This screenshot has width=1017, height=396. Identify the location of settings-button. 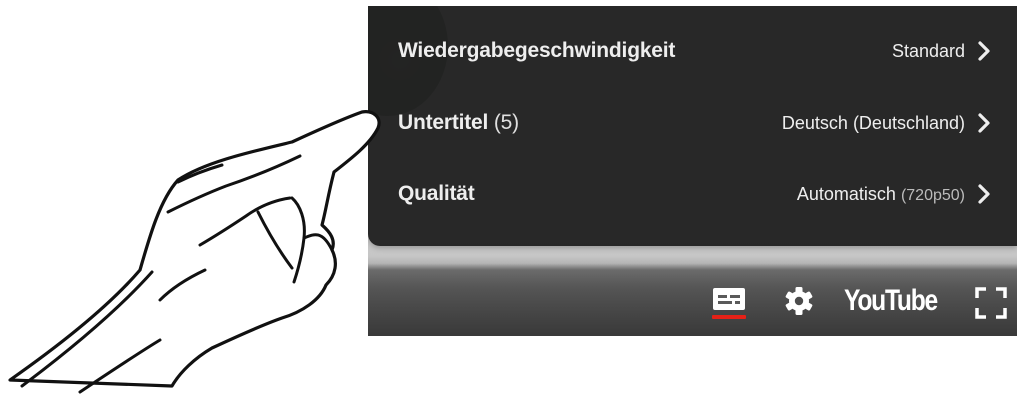
(799, 302).